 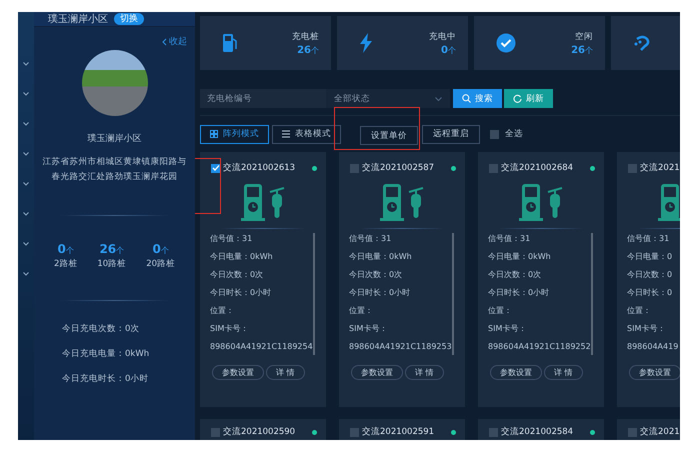 What do you see at coordinates (230, 43) in the screenshot?
I see `fuel-pump-icon` at bounding box center [230, 43].